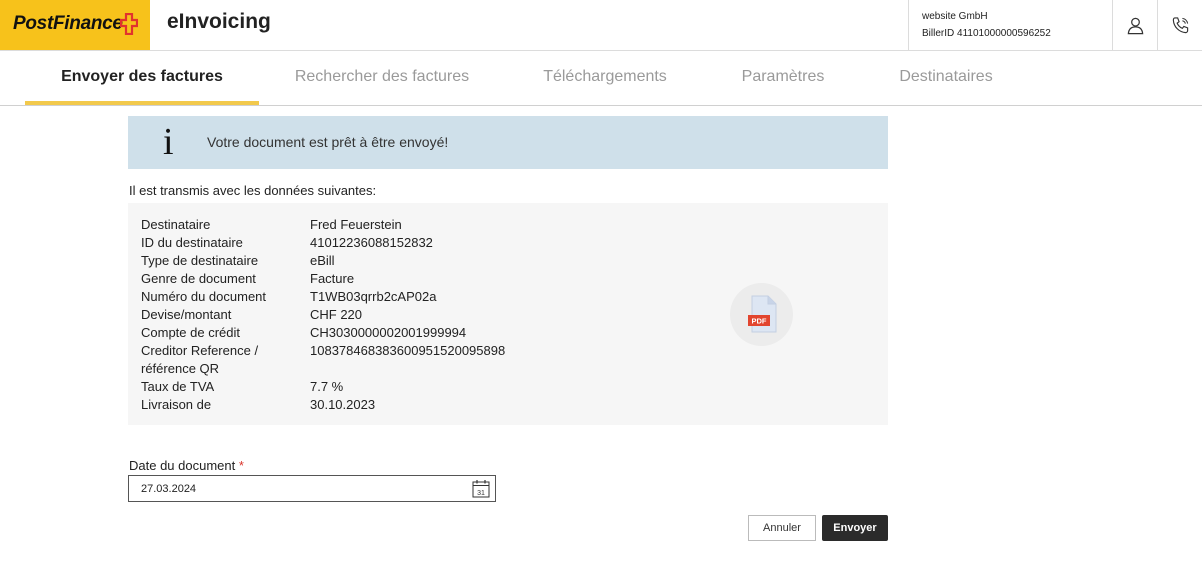 This screenshot has width=1202, height=569. I want to click on postfinance-logo: PostFinance, so click(75, 25).